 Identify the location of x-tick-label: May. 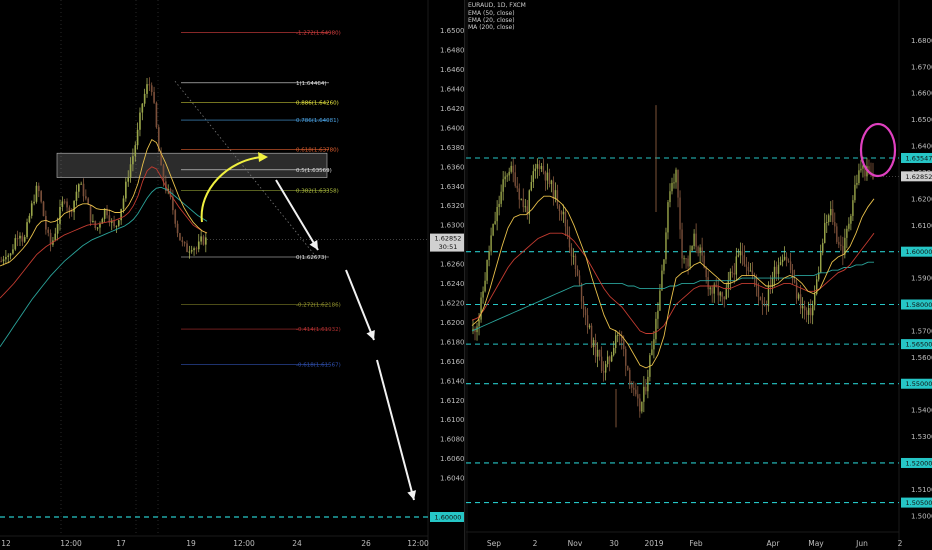
(816, 543).